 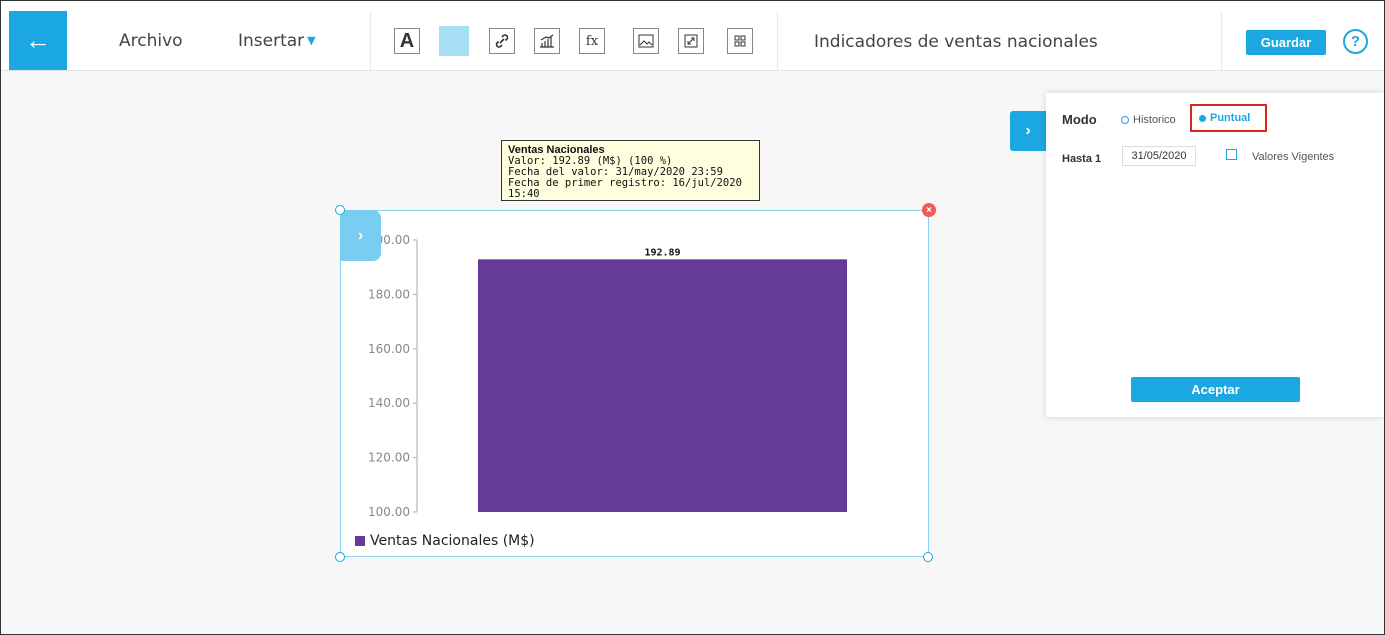 I want to click on document-title: Indicadores de ventas nacionales, so click(x=956, y=42).